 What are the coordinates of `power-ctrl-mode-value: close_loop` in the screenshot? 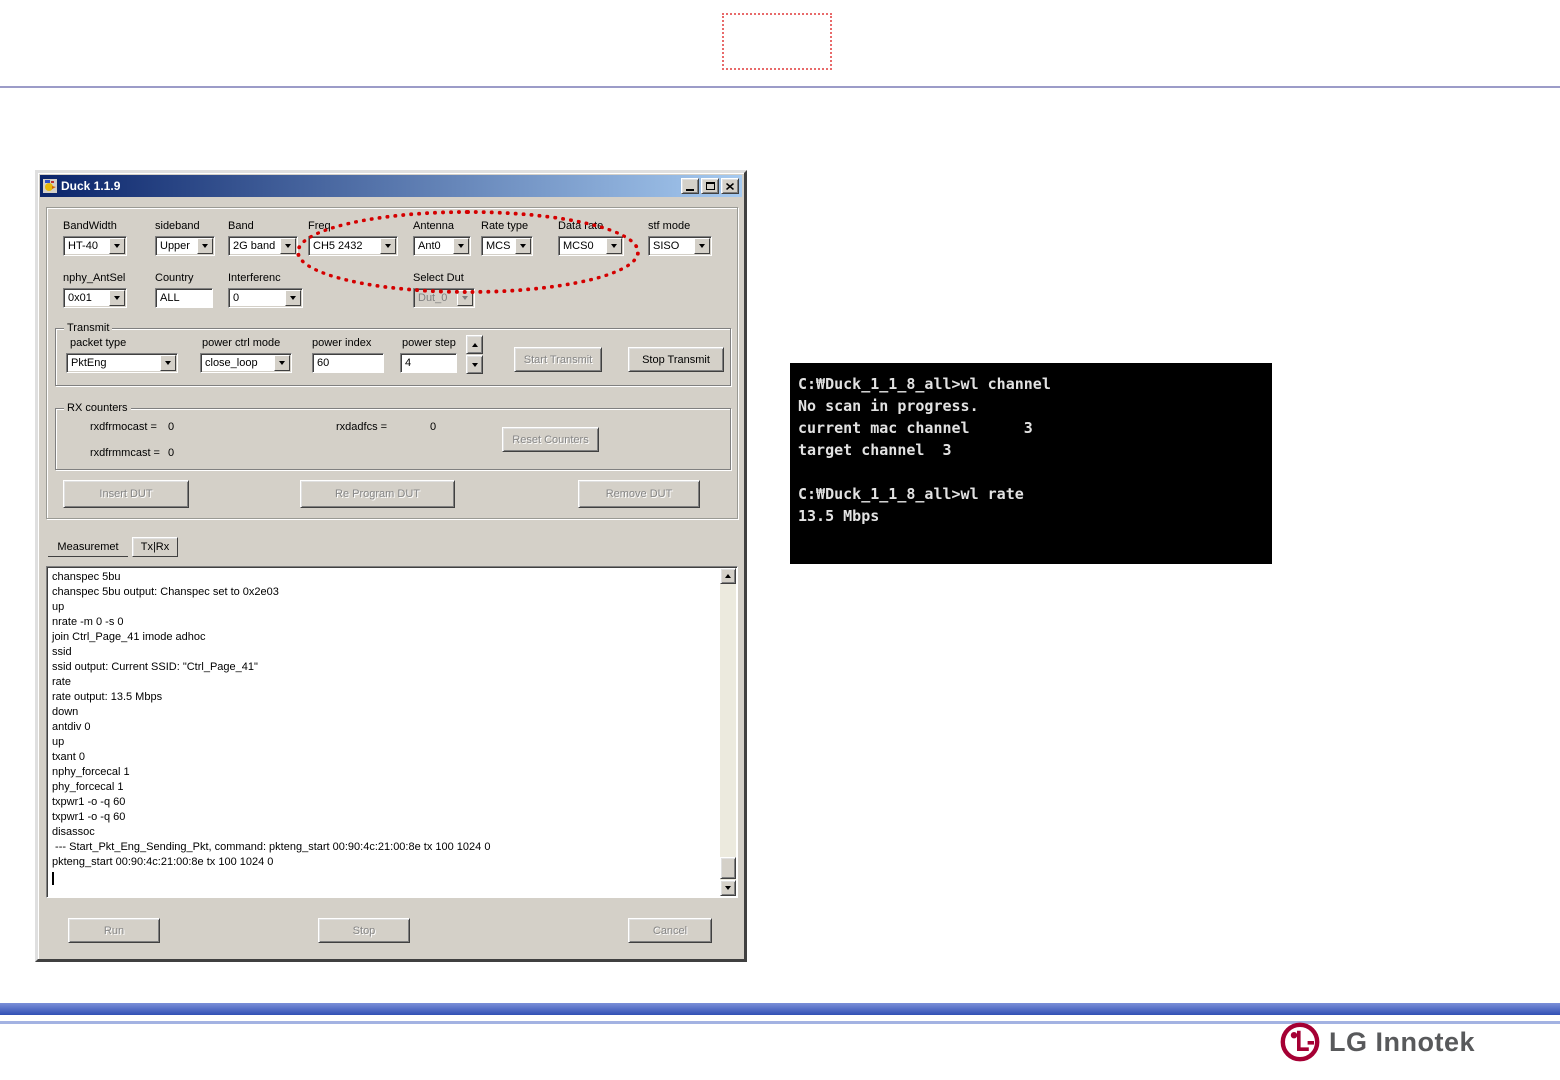 It's located at (231, 363).